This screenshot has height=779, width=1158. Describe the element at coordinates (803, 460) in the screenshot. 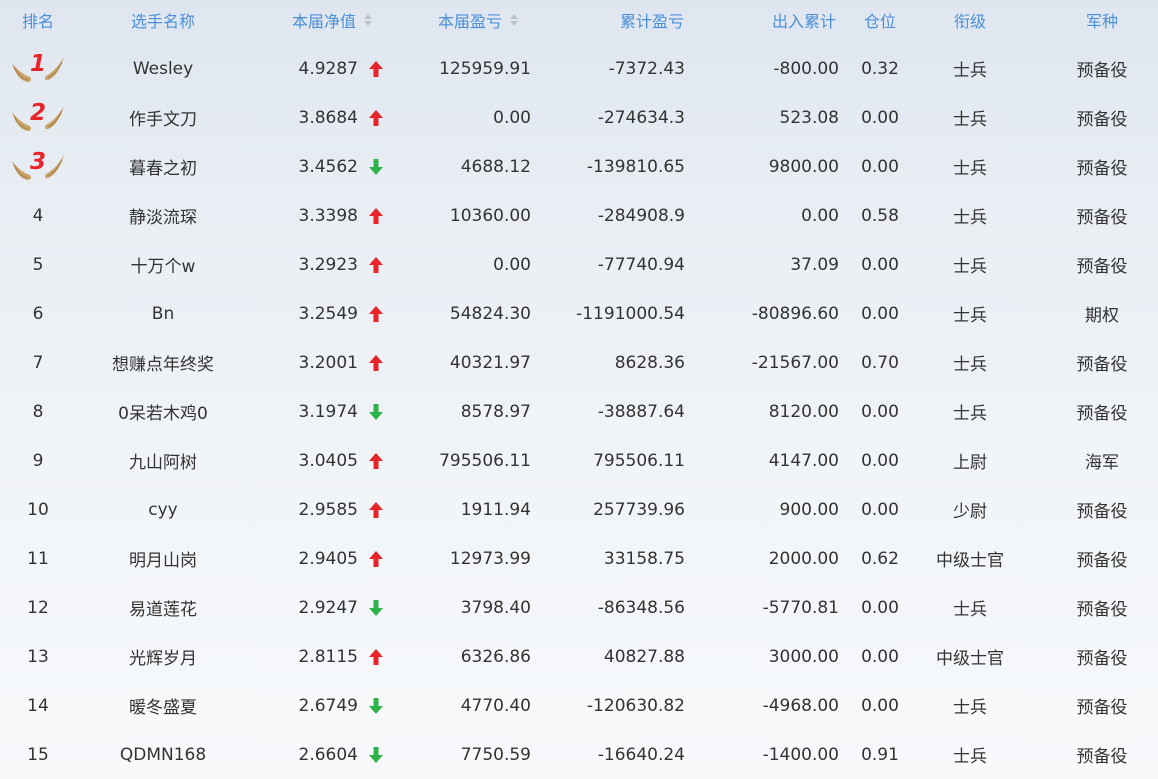

I see `flow-value: 4147.00` at that location.